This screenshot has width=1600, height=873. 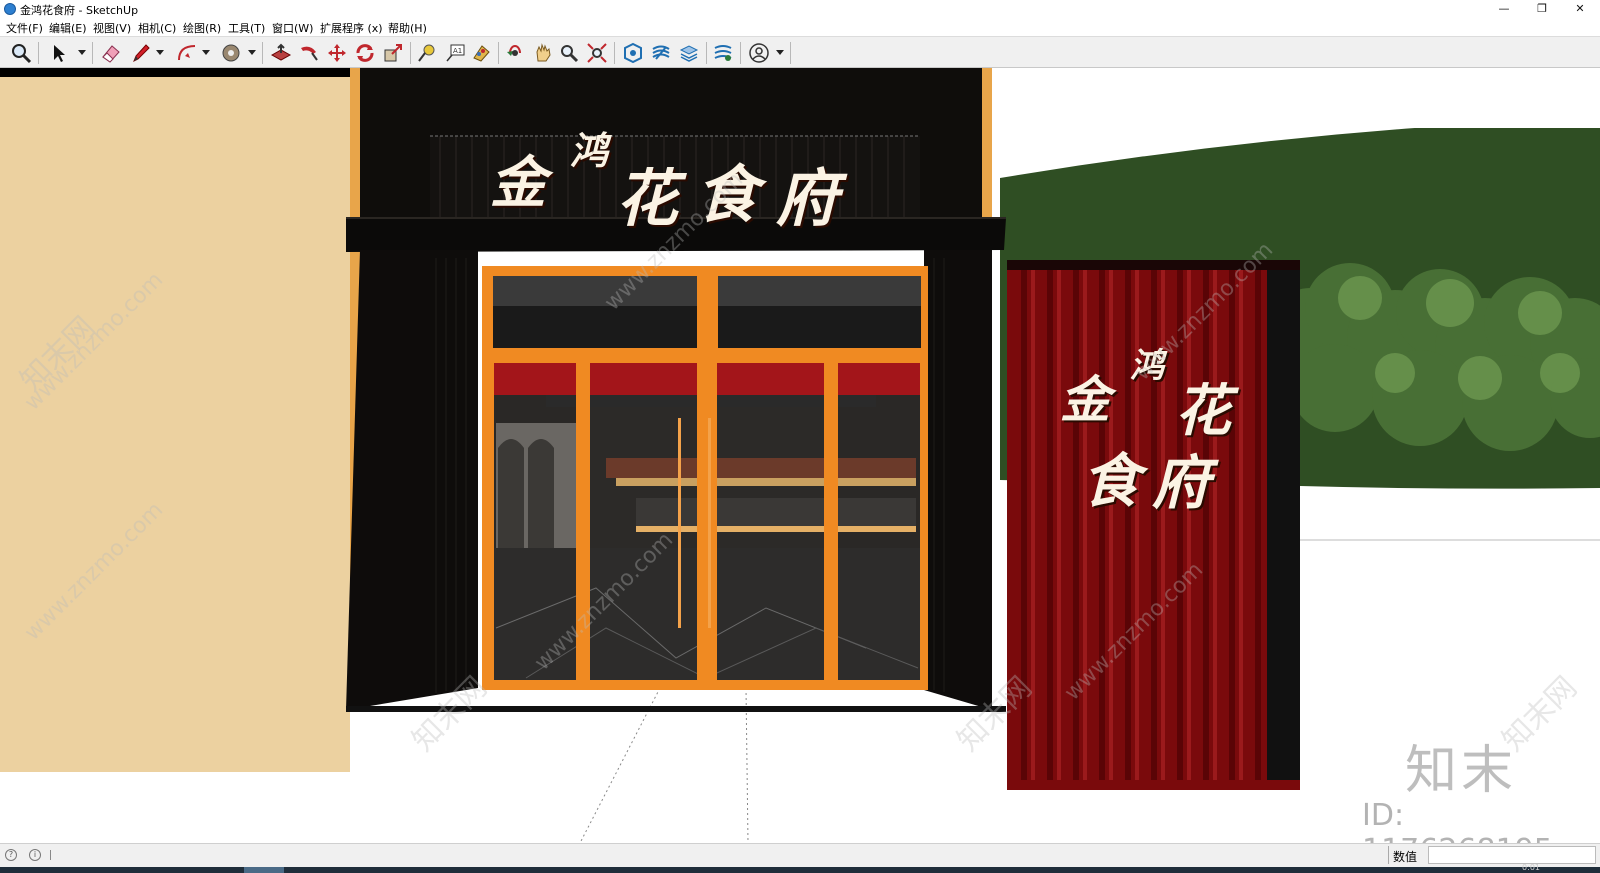 What do you see at coordinates (427, 53) in the screenshot?
I see `tape-measure-icon` at bounding box center [427, 53].